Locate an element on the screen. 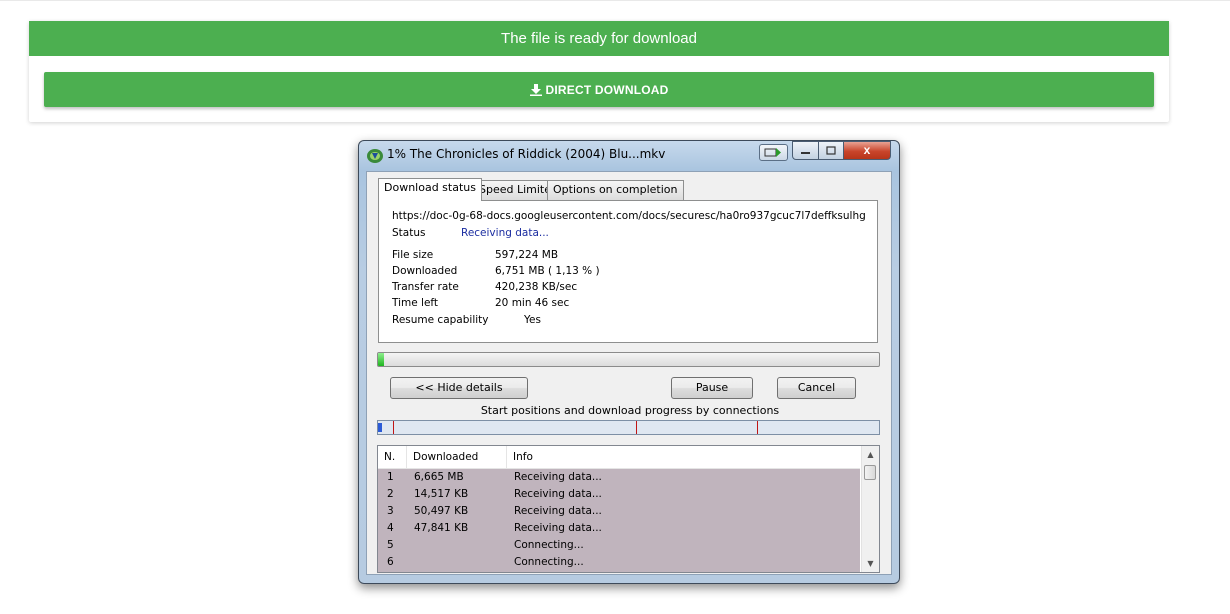 This screenshot has width=1230, height=614. speed-arrow-icon is located at coordinates (772, 152).